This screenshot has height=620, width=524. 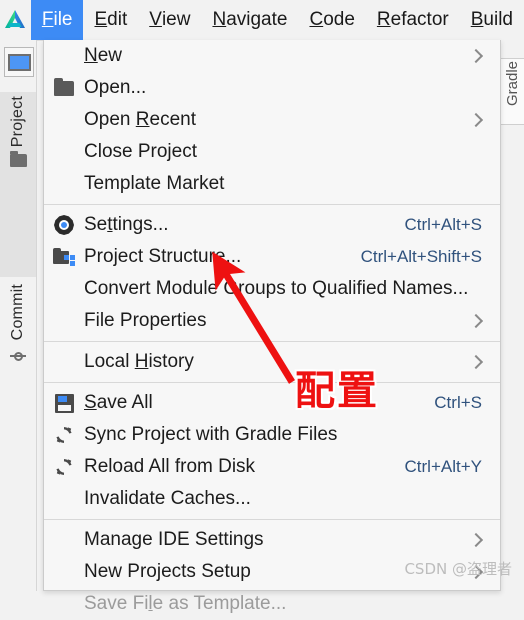 I want to click on menu-item-settings: Settings... Ctrl+Alt+S, so click(x=272, y=225).